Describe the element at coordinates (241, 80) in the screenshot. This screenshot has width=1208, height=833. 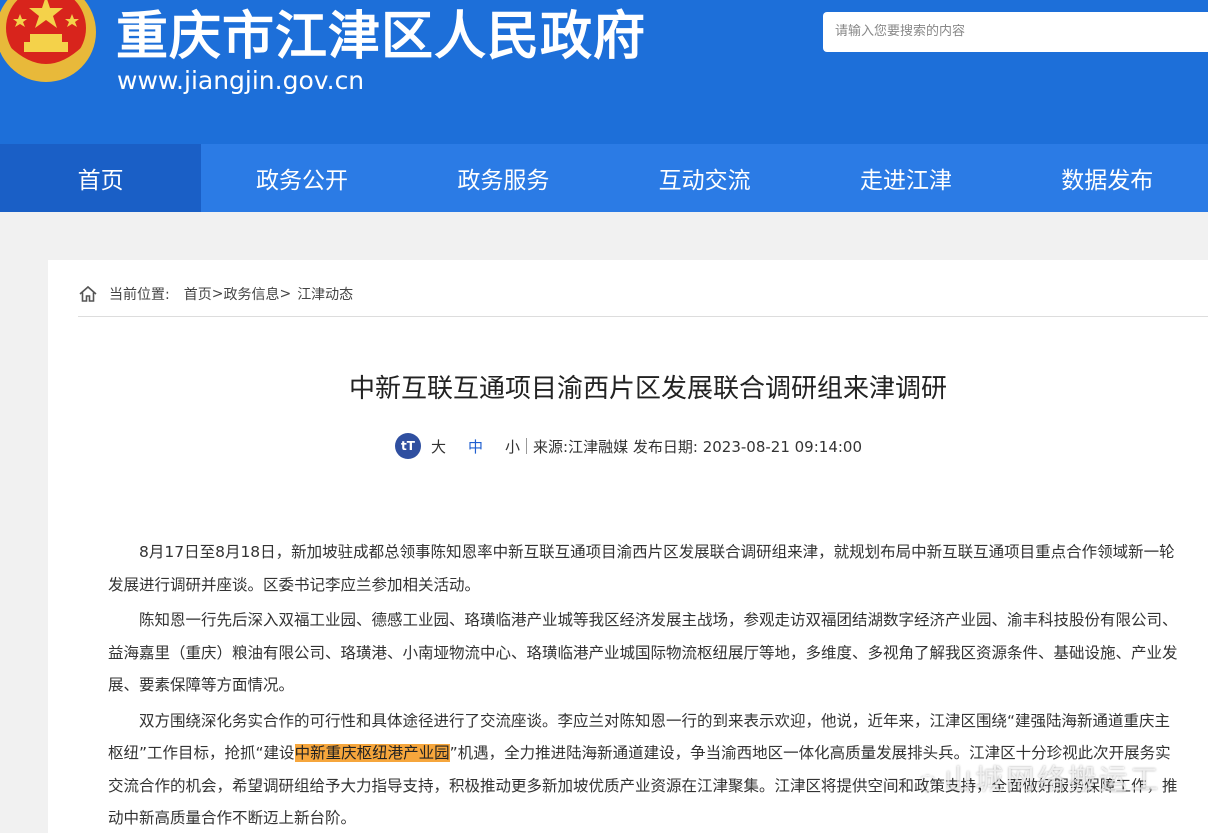
I see `site-url: www.jiangjin.gov.cn` at that location.